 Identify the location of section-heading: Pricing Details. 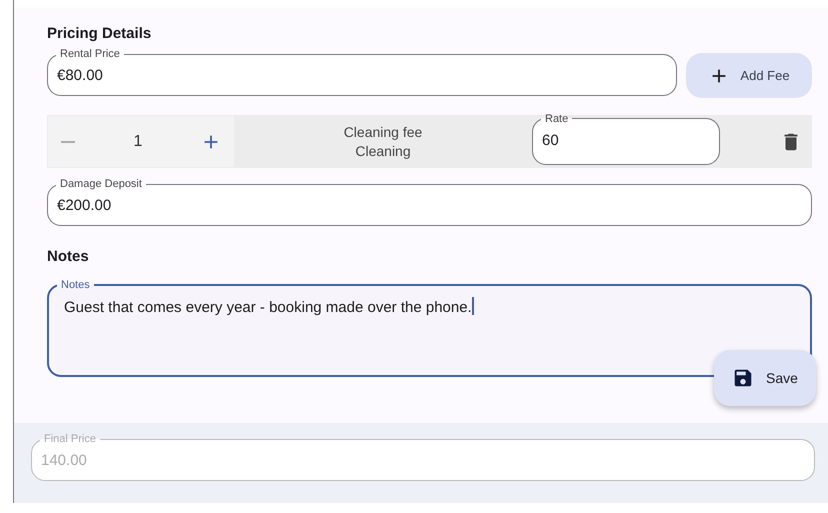
(99, 34).